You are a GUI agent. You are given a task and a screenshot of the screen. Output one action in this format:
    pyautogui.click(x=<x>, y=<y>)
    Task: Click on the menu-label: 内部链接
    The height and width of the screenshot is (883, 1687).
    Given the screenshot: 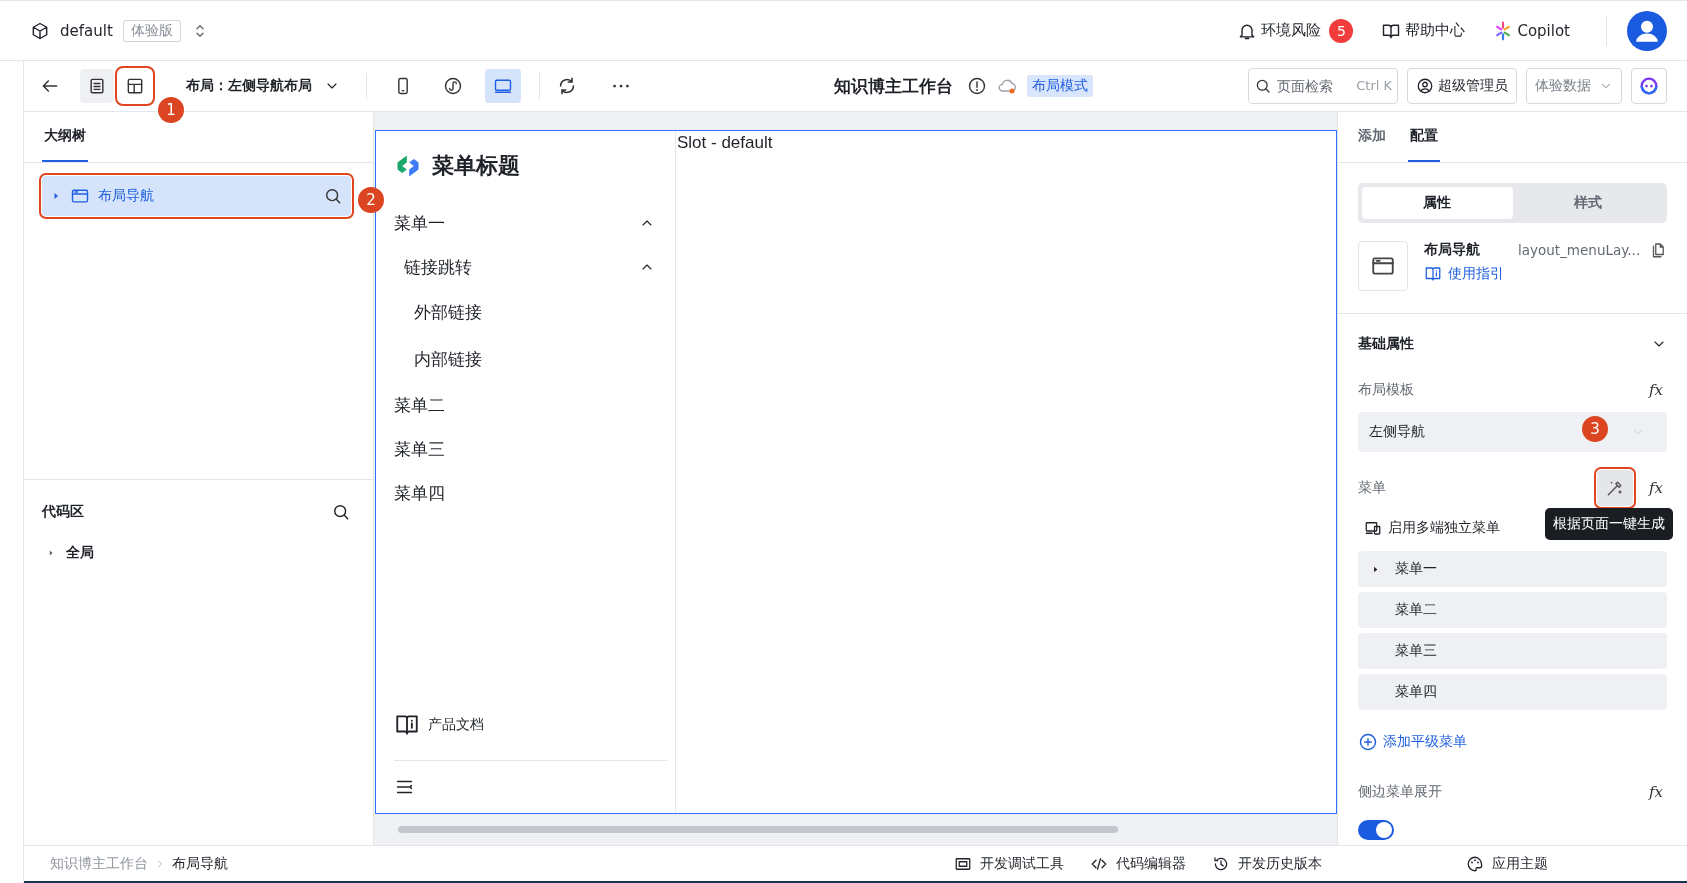 What is the action you would take?
    pyautogui.click(x=448, y=359)
    